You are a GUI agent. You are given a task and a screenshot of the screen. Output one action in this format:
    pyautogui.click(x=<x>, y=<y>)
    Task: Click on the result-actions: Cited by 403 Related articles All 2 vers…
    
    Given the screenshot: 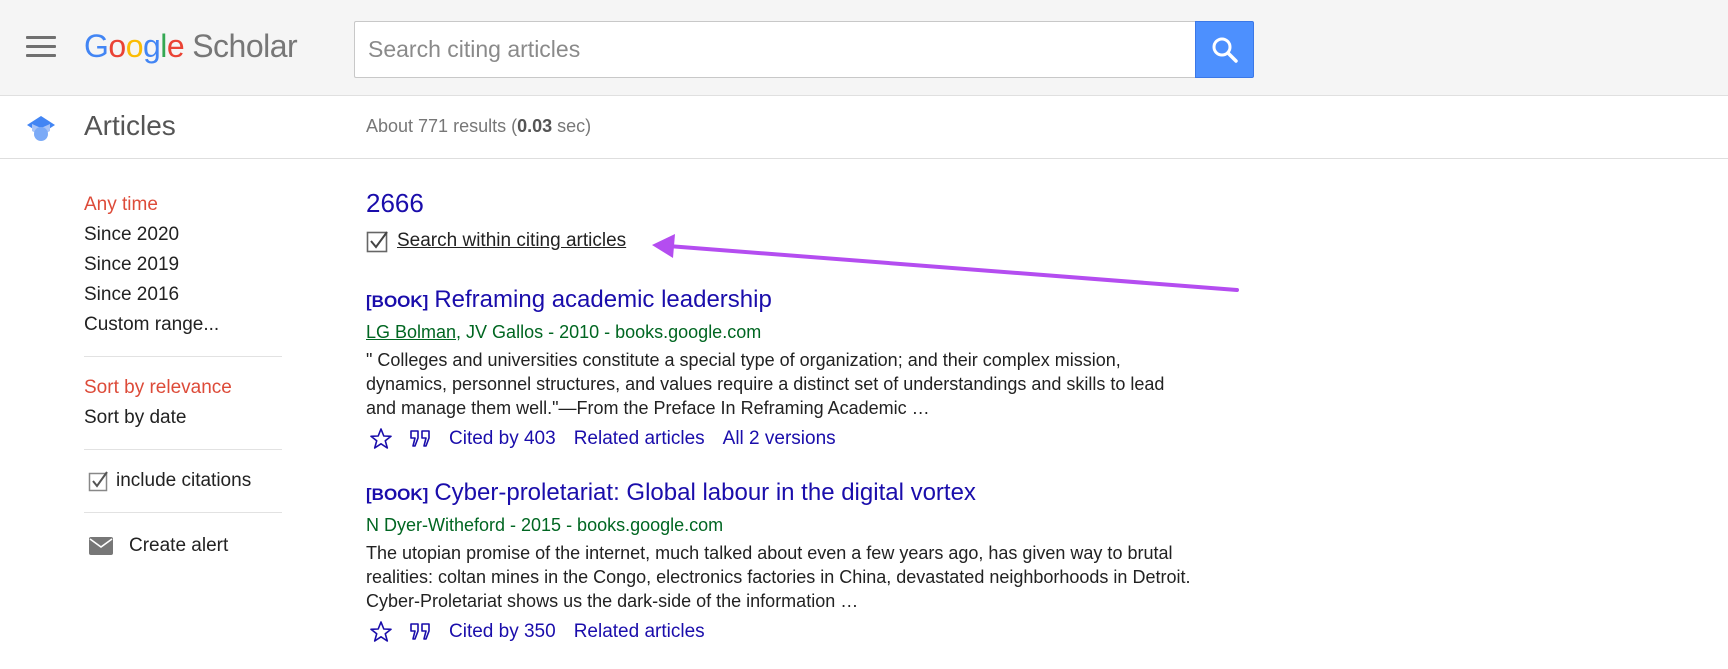 What is the action you would take?
    pyautogui.click(x=781, y=439)
    